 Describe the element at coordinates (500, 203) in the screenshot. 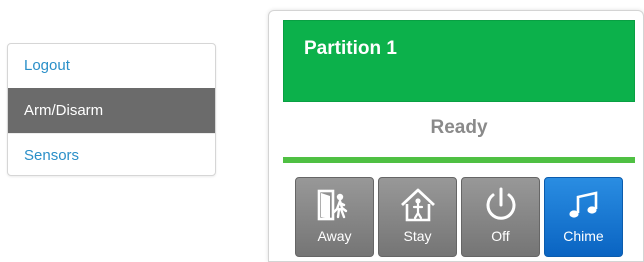

I see `power-icon` at that location.